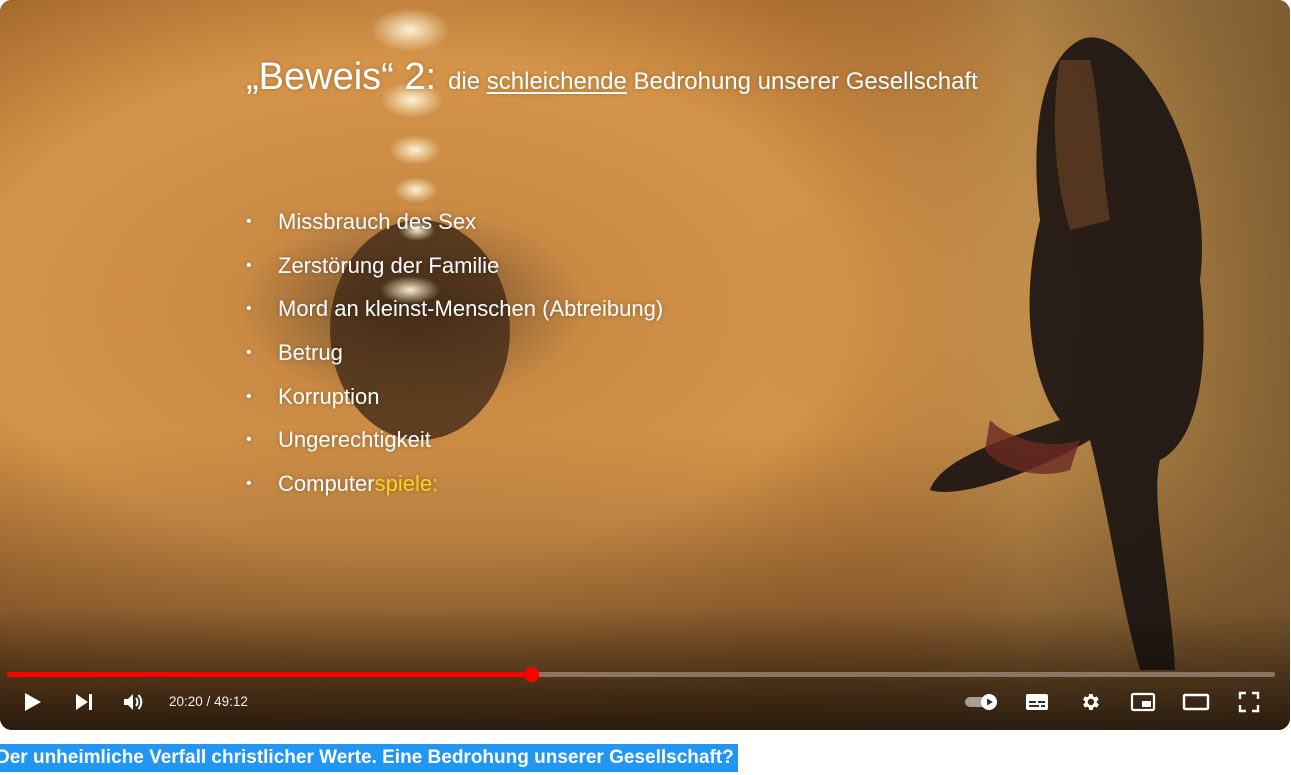  I want to click on autoplay-toggle, so click(982, 702).